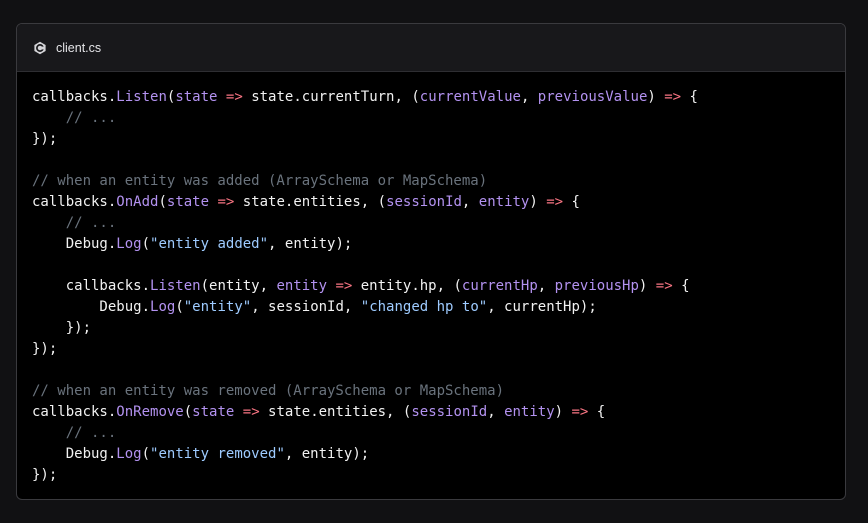 The width and height of the screenshot is (868, 523). Describe the element at coordinates (596, 286) in the screenshot. I see `parameter-name: previousHp` at that location.